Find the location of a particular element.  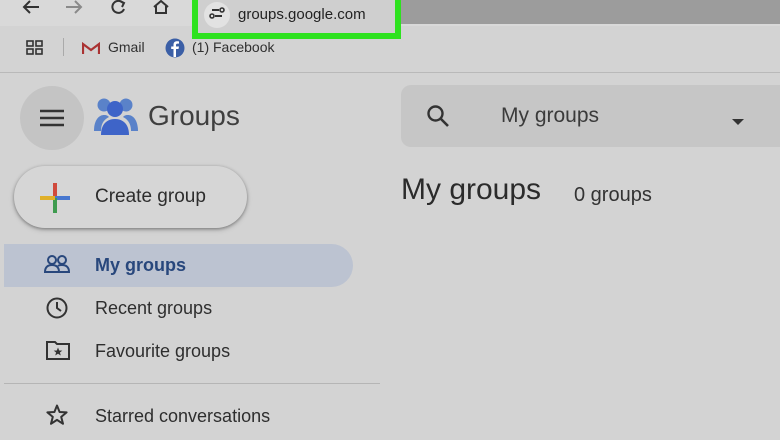

main-menu-button is located at coordinates (52, 118).